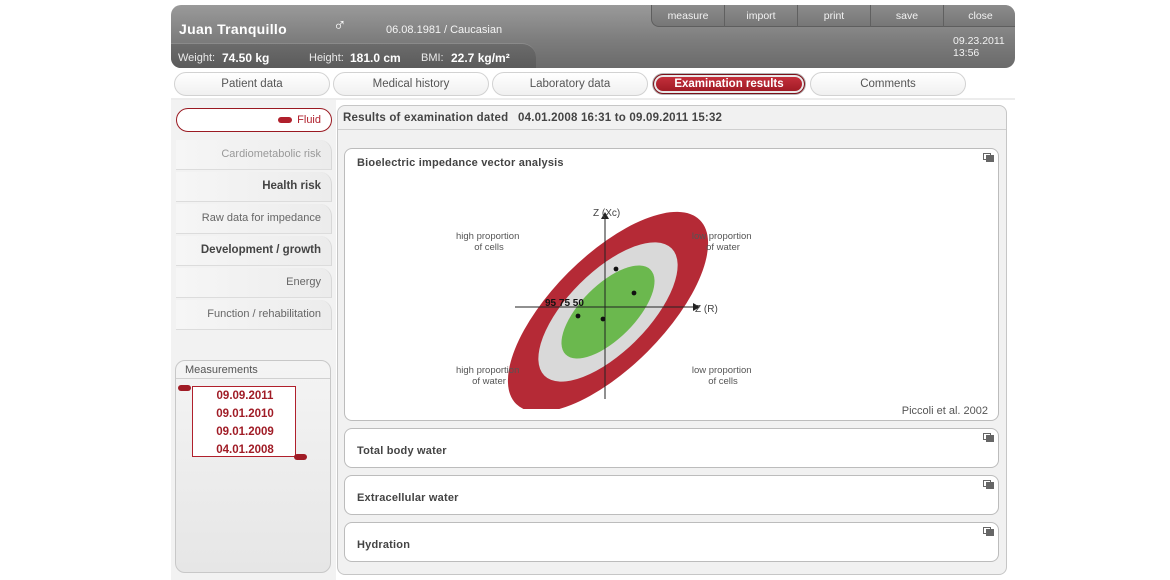  Describe the element at coordinates (245, 450) in the screenshot. I see `measurement-date: 04.01.2008` at that location.